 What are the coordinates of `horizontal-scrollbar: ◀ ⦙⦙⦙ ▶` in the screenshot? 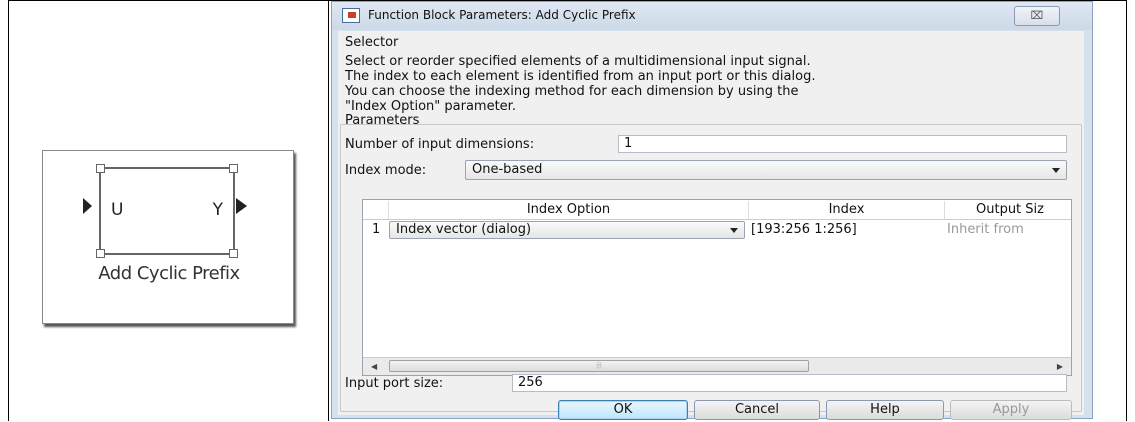 It's located at (717, 366).